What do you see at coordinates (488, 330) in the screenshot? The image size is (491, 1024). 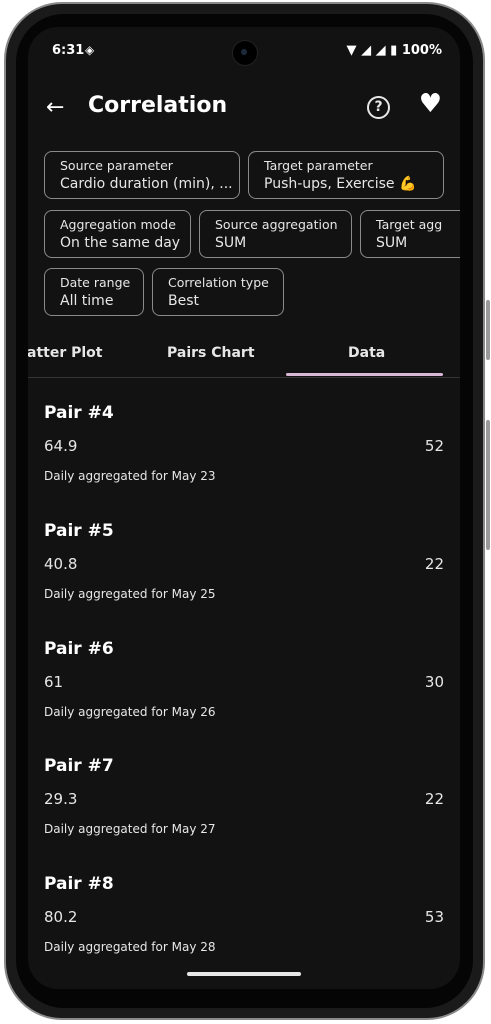 I see `power-button` at bounding box center [488, 330].